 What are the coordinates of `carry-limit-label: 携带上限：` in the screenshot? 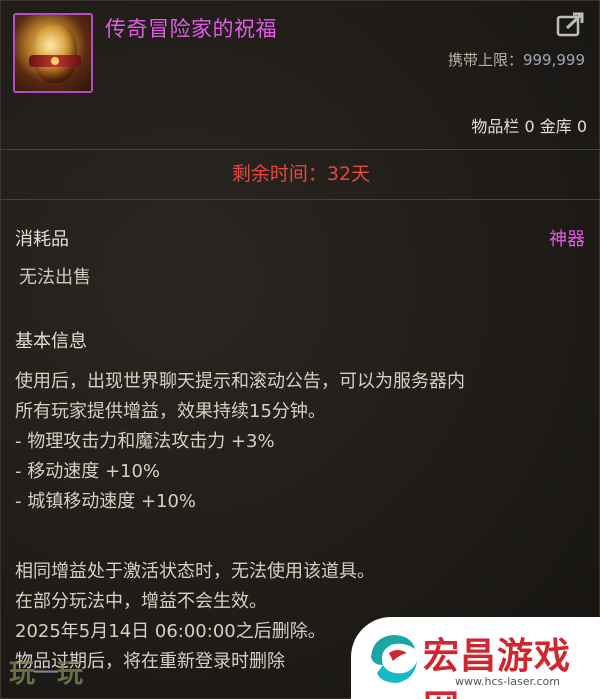 It's located at (485, 60).